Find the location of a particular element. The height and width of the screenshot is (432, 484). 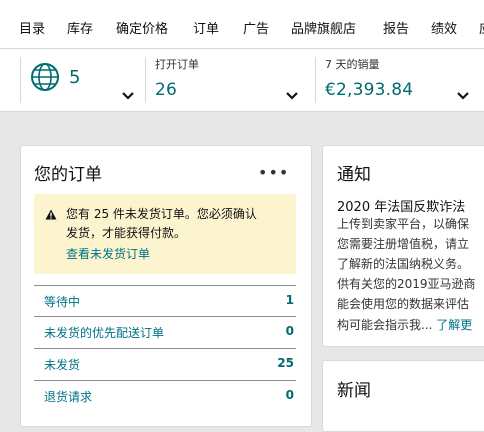

notice-line: 能会使用您的数据来评估 is located at coordinates (403, 304).